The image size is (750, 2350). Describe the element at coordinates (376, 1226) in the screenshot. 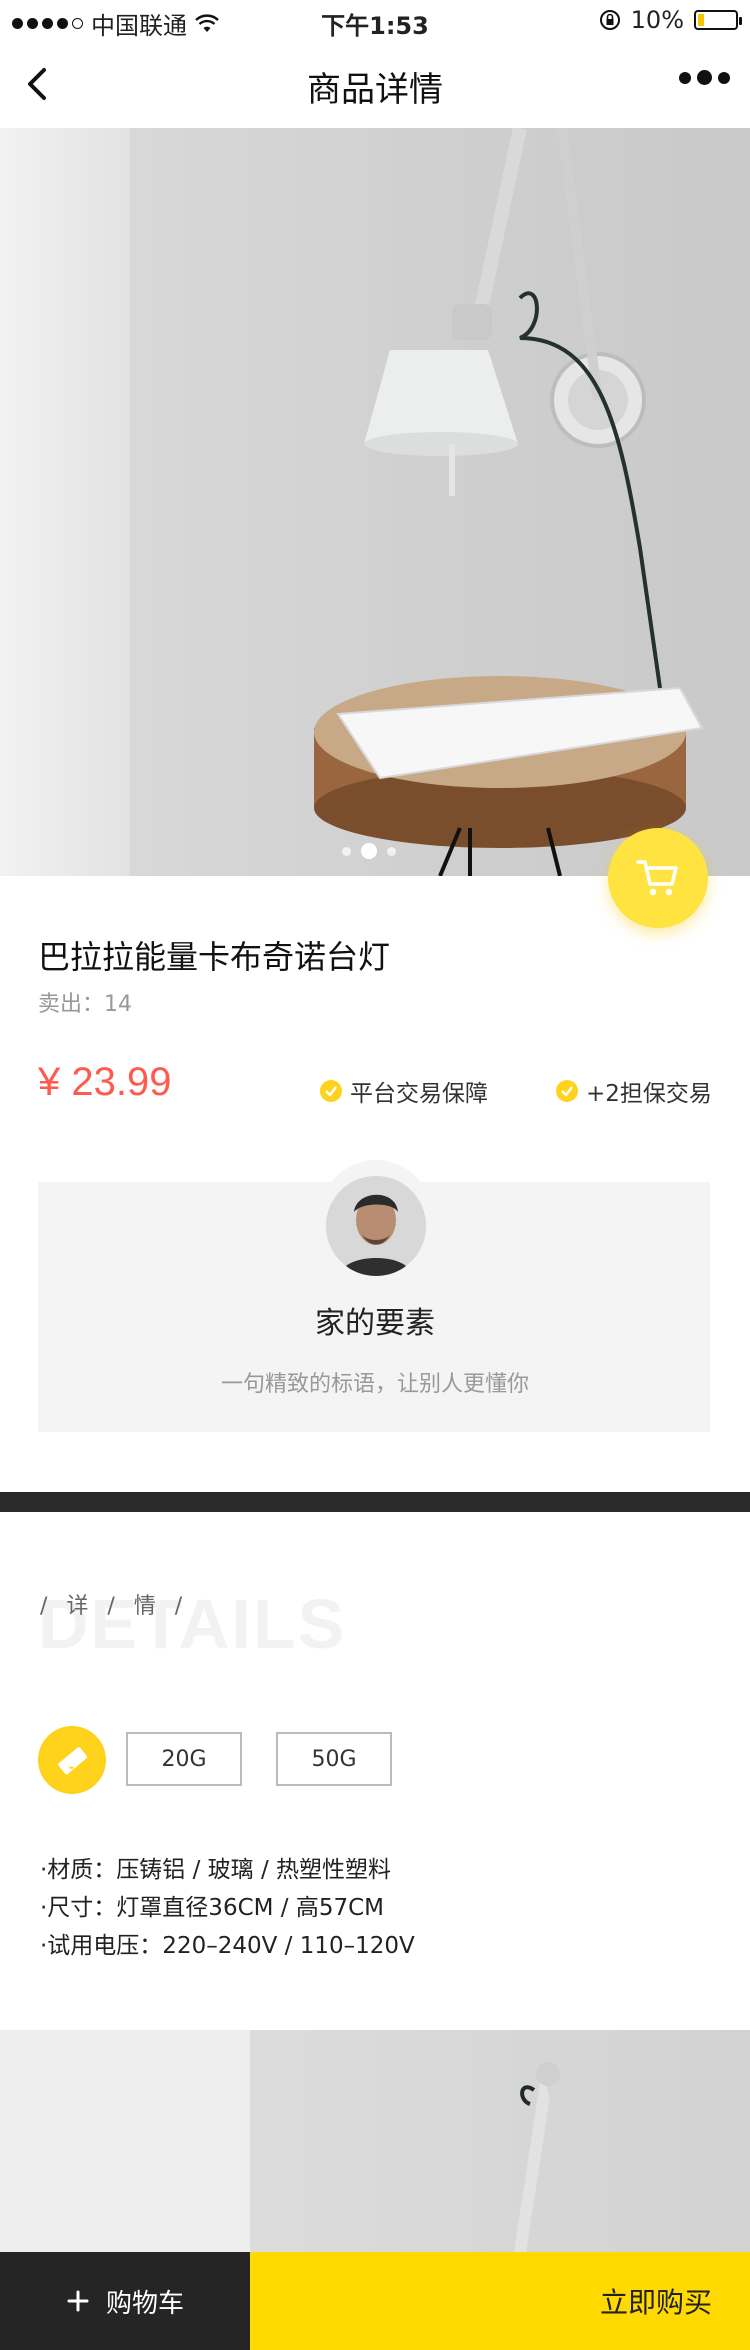

I see `avatar` at that location.